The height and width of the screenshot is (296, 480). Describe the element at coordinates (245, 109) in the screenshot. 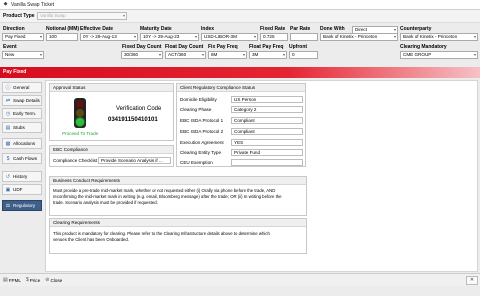

I see `reg-row-text: Category 2` at that location.